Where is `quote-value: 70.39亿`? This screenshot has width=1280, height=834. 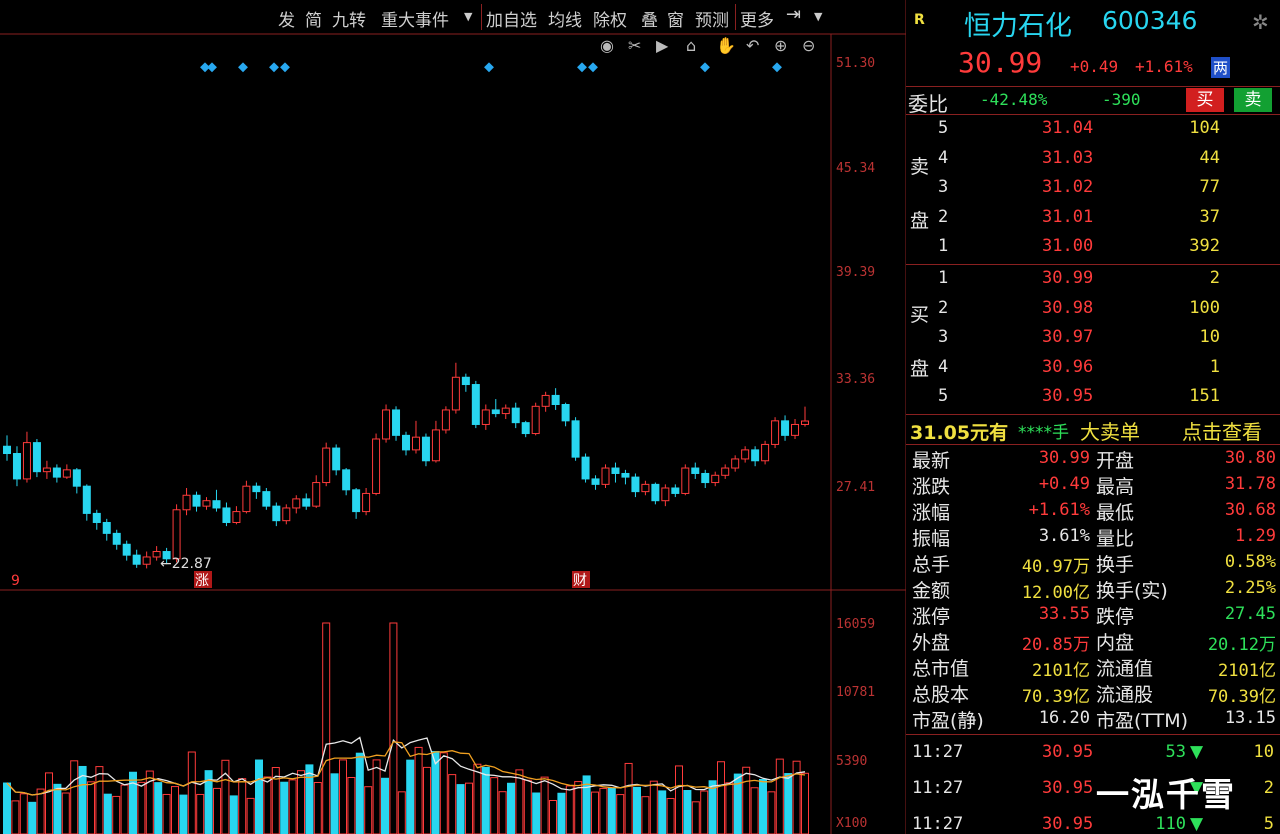 quote-value: 70.39亿 is located at coordinates (1055, 697).